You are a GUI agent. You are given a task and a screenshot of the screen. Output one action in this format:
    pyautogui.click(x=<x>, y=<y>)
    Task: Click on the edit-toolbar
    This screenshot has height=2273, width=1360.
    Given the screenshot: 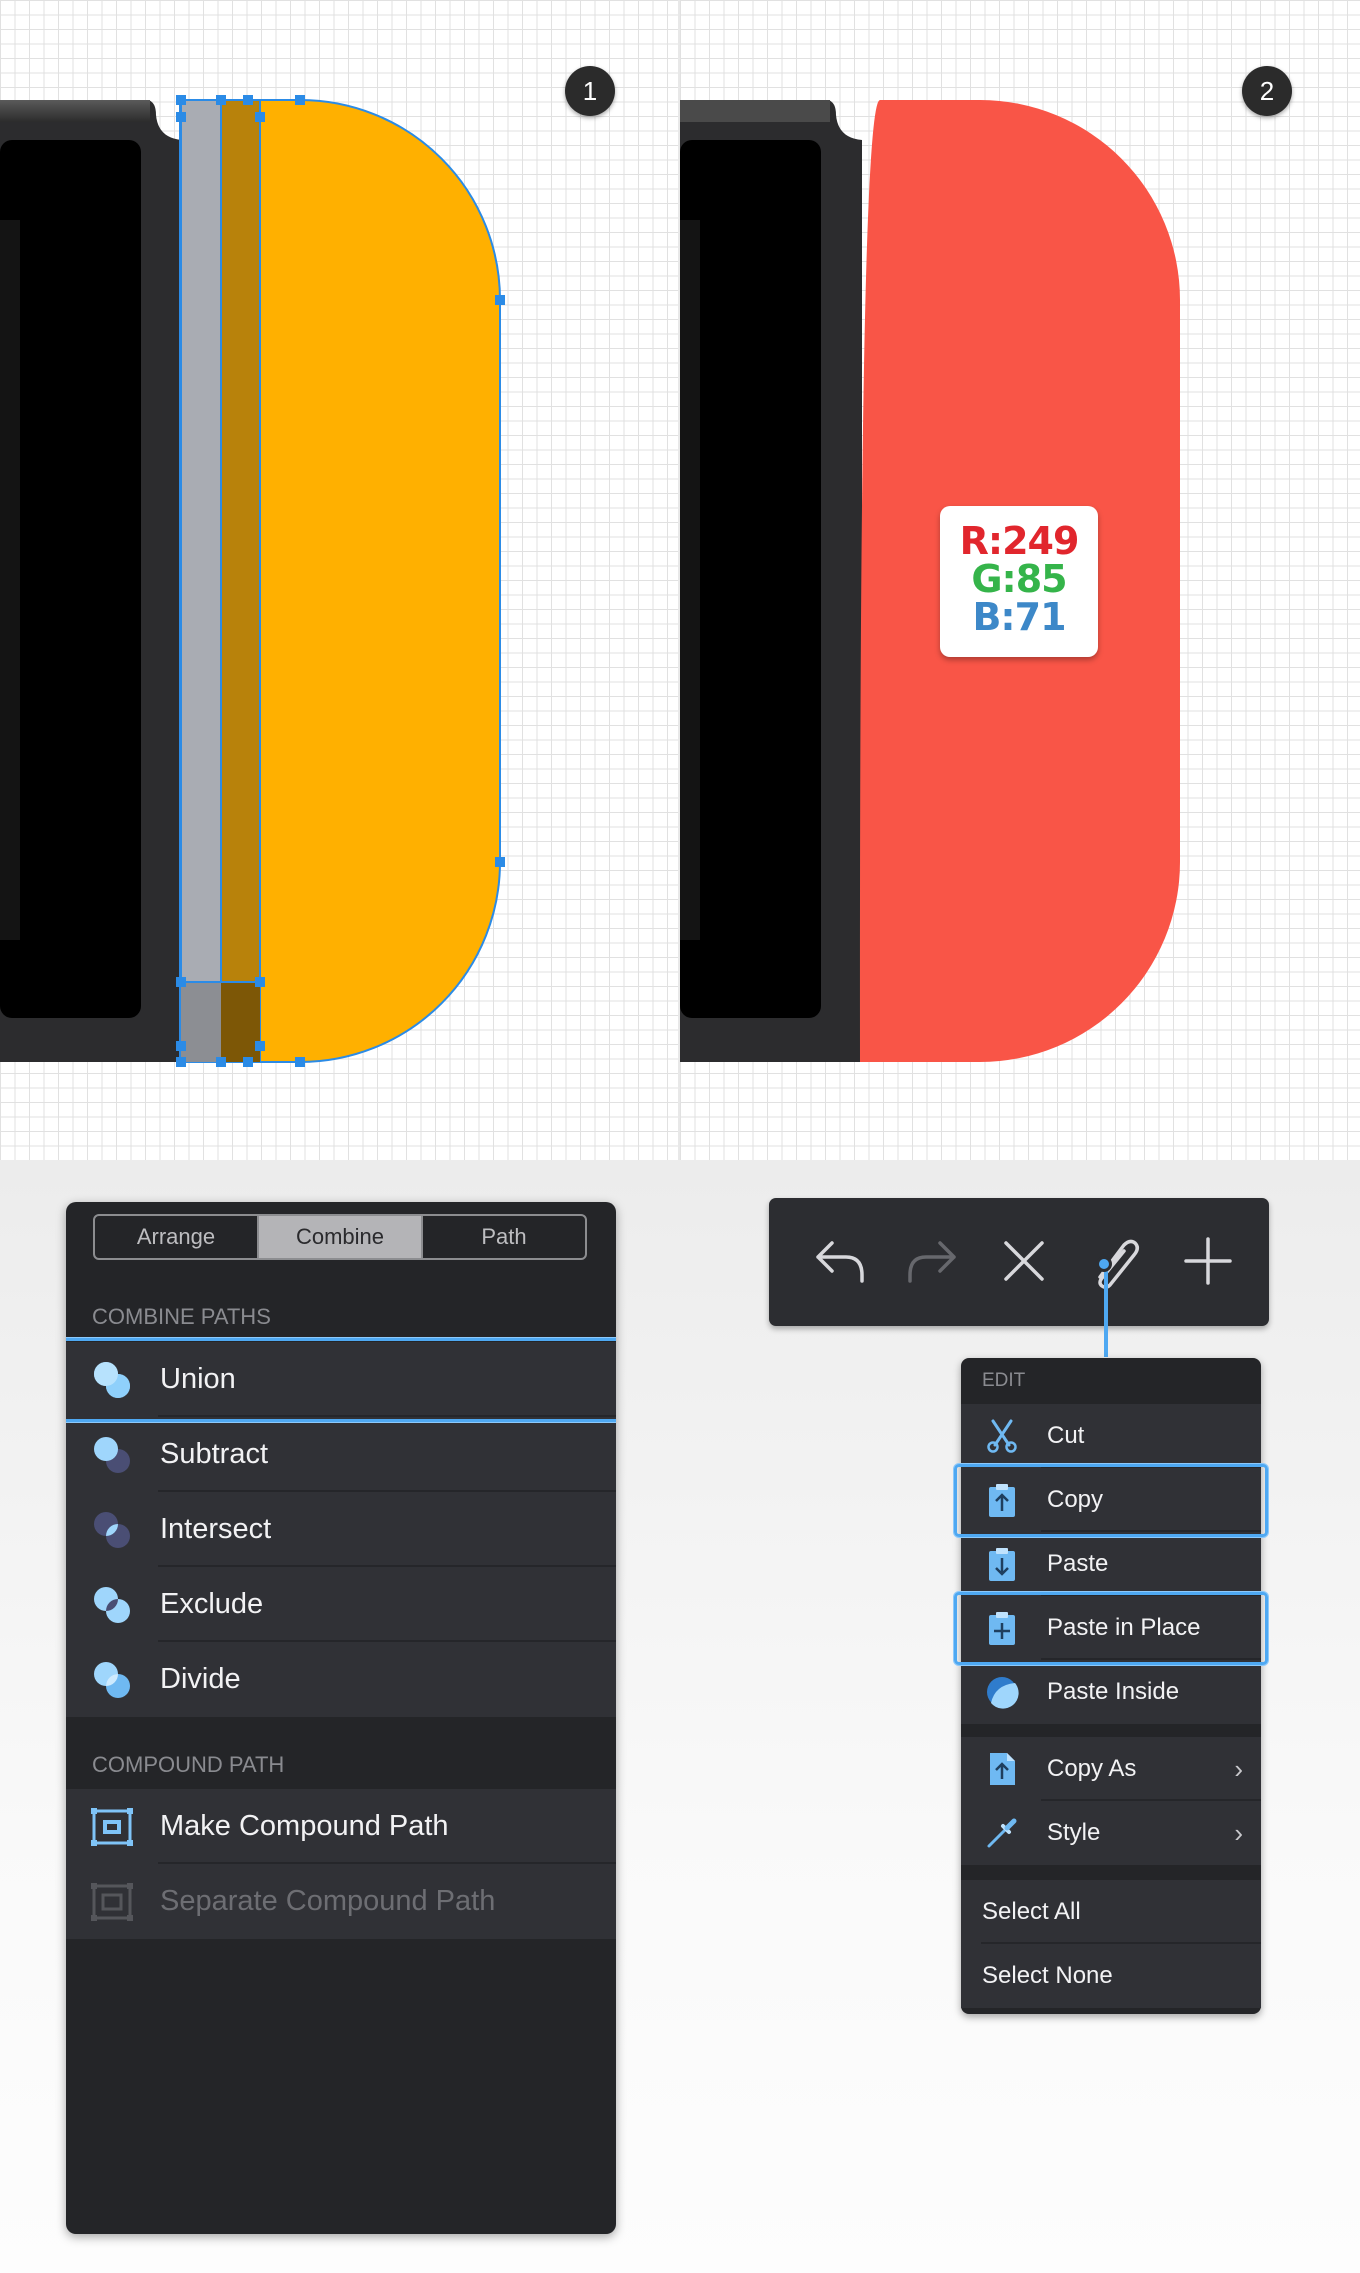 What is the action you would take?
    pyautogui.click(x=1019, y=1262)
    